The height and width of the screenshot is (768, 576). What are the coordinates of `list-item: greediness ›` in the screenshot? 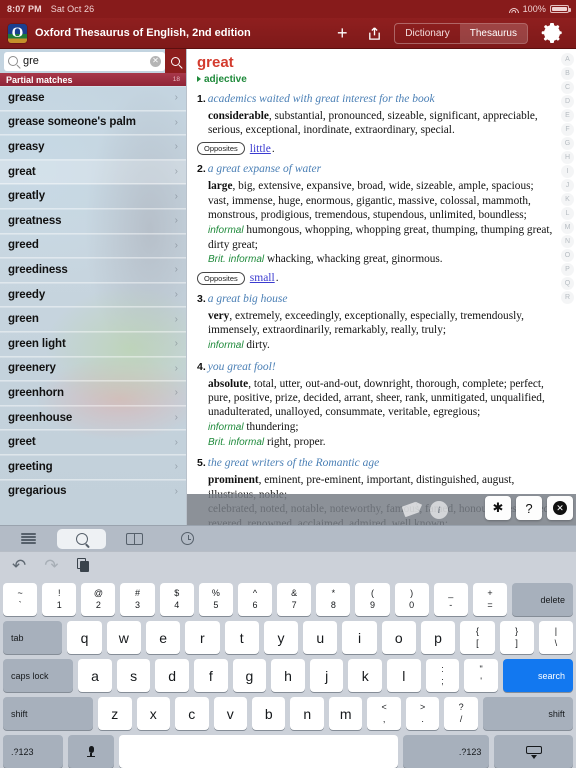 It's located at (93, 270).